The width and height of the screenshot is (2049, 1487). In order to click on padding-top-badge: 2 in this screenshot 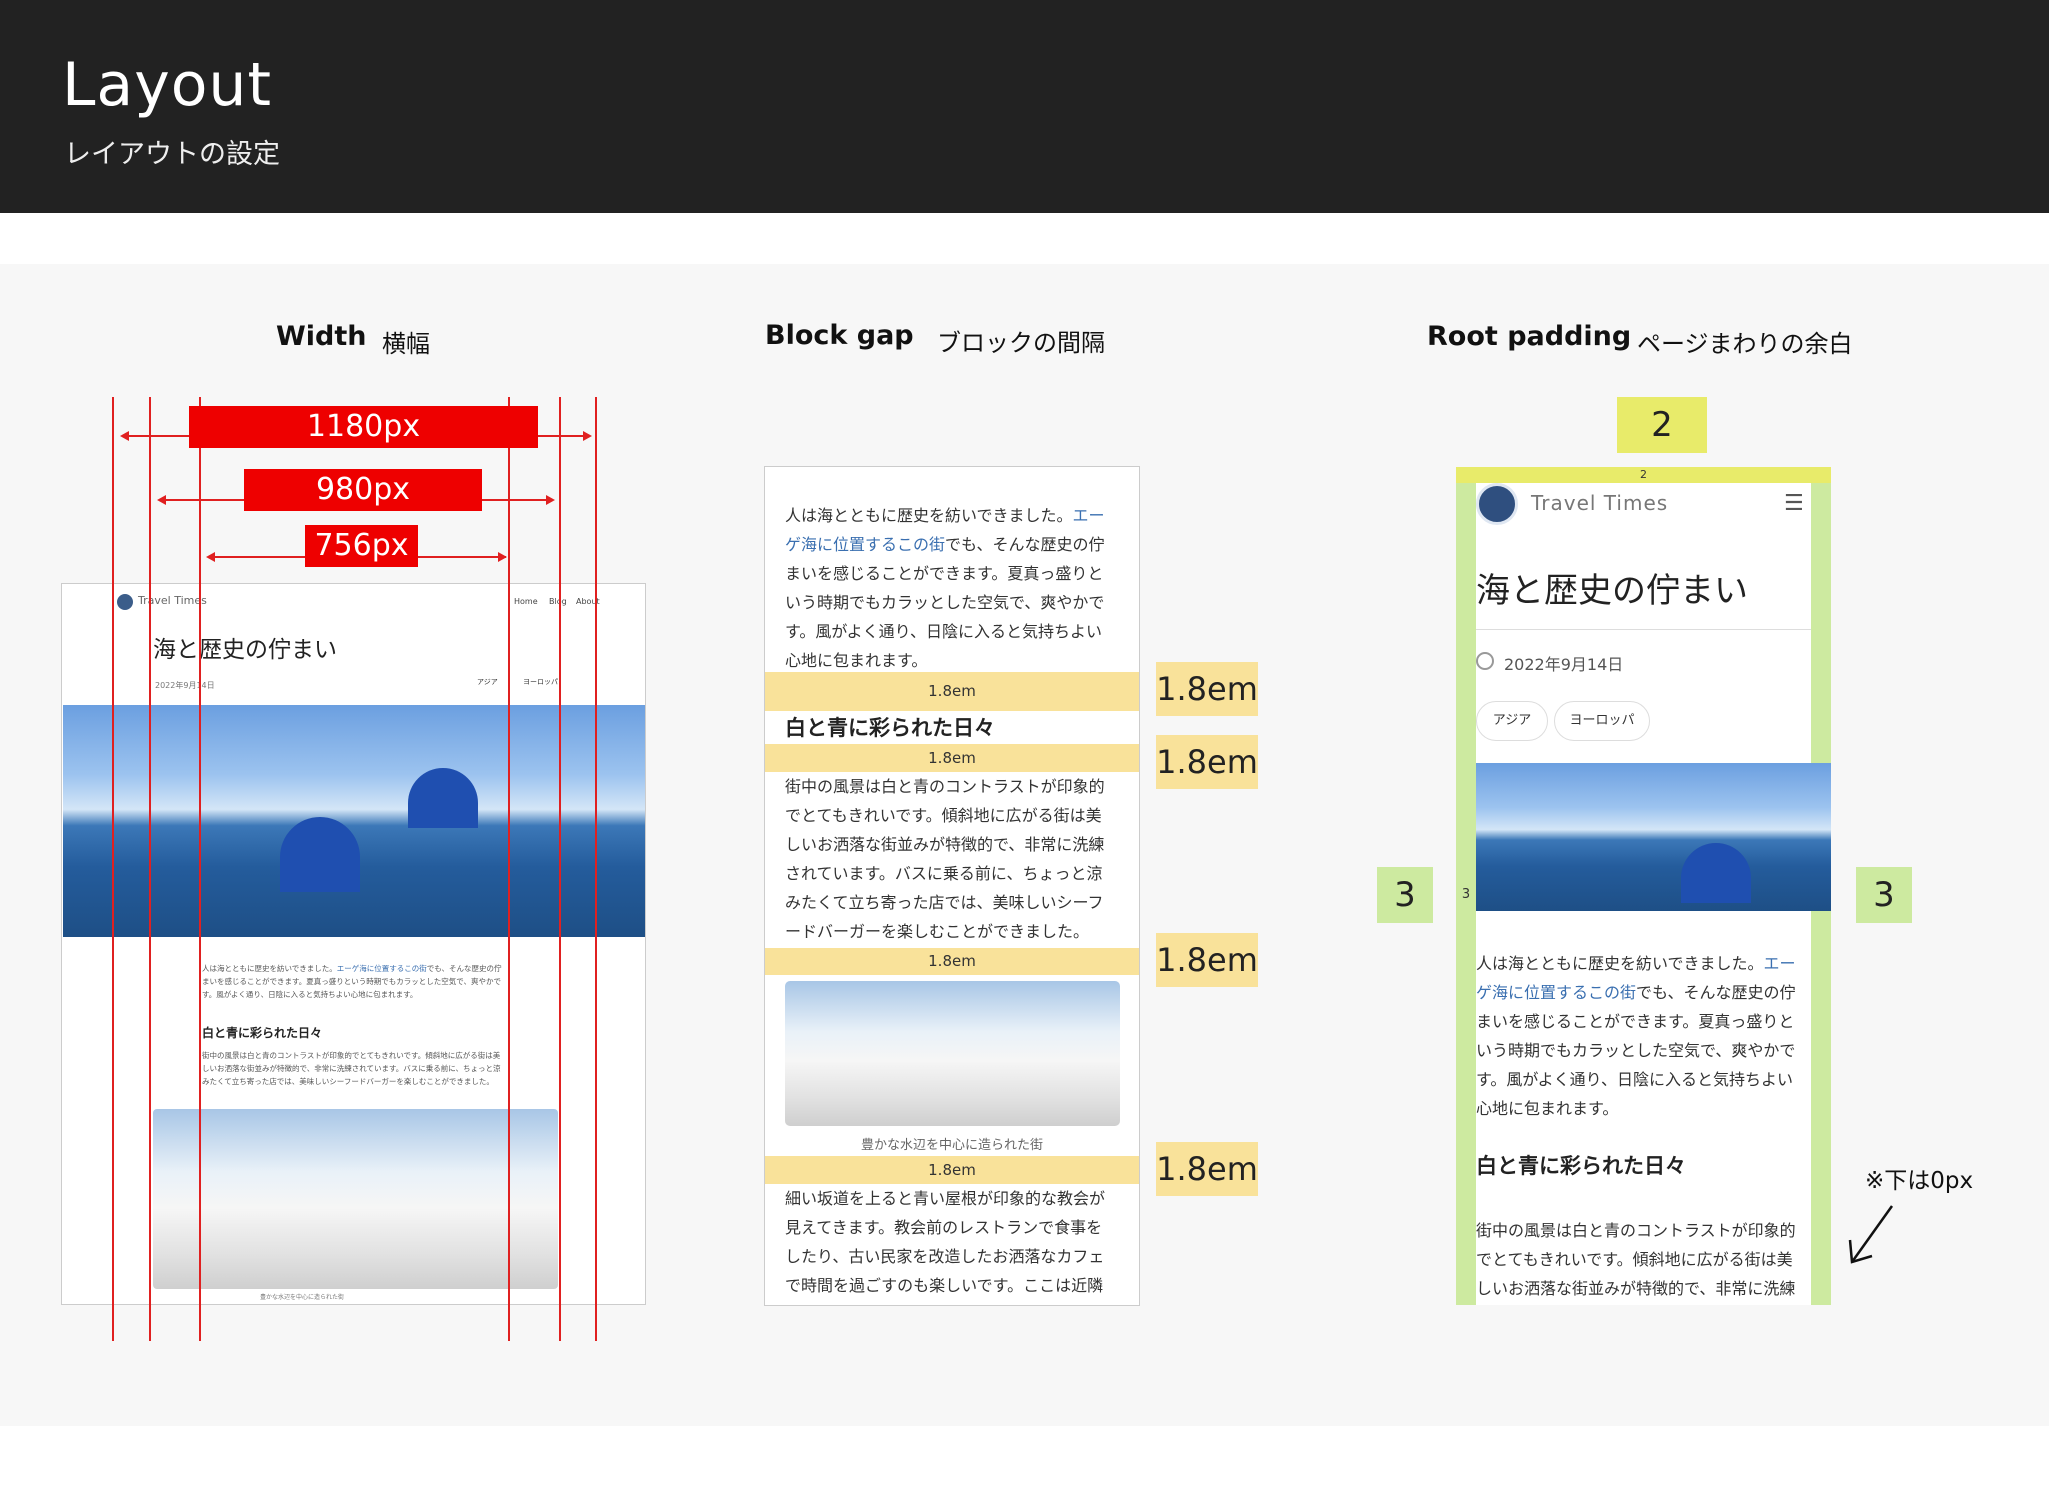, I will do `click(1662, 425)`.